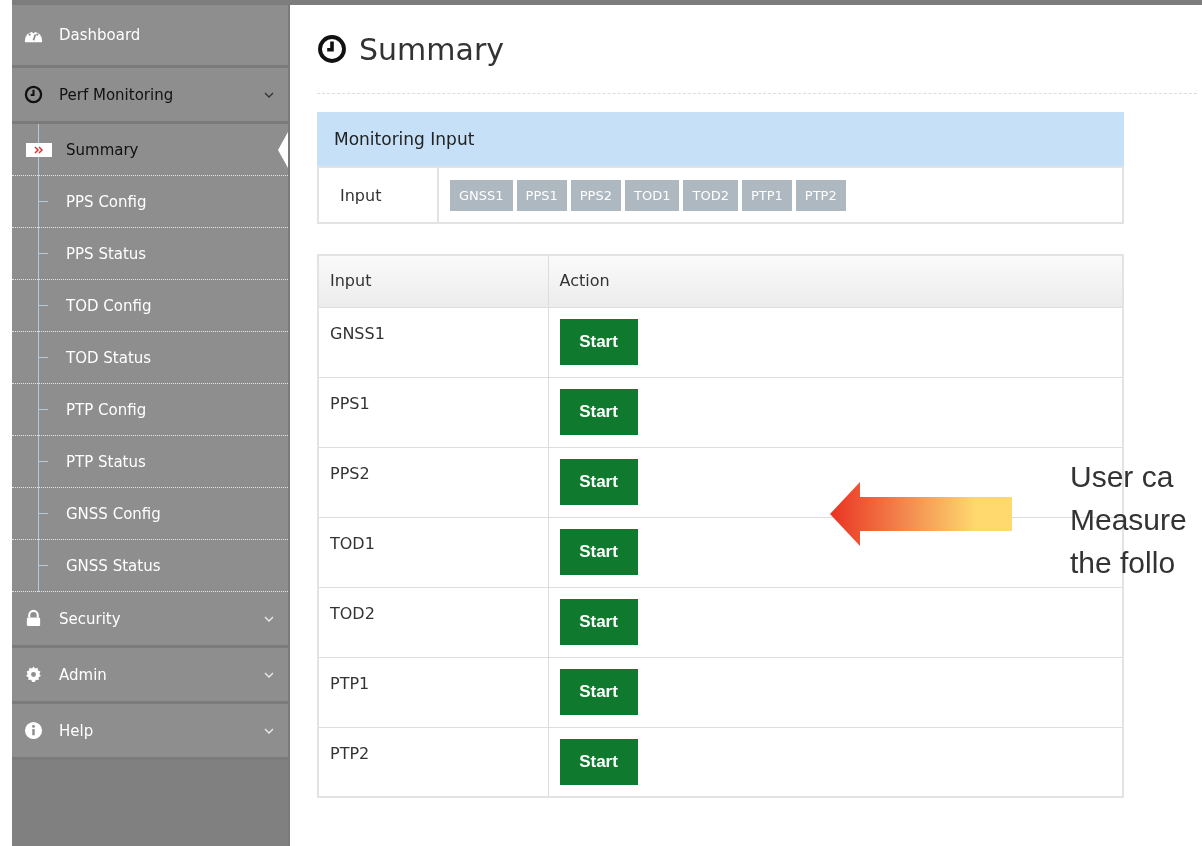 The width and height of the screenshot is (1202, 846). Describe the element at coordinates (1128, 520) in the screenshot. I see `annotation-text: Measure` at that location.